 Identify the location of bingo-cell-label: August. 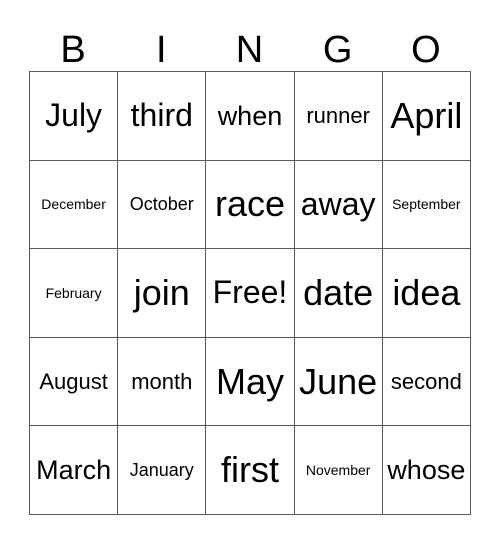
(73, 382).